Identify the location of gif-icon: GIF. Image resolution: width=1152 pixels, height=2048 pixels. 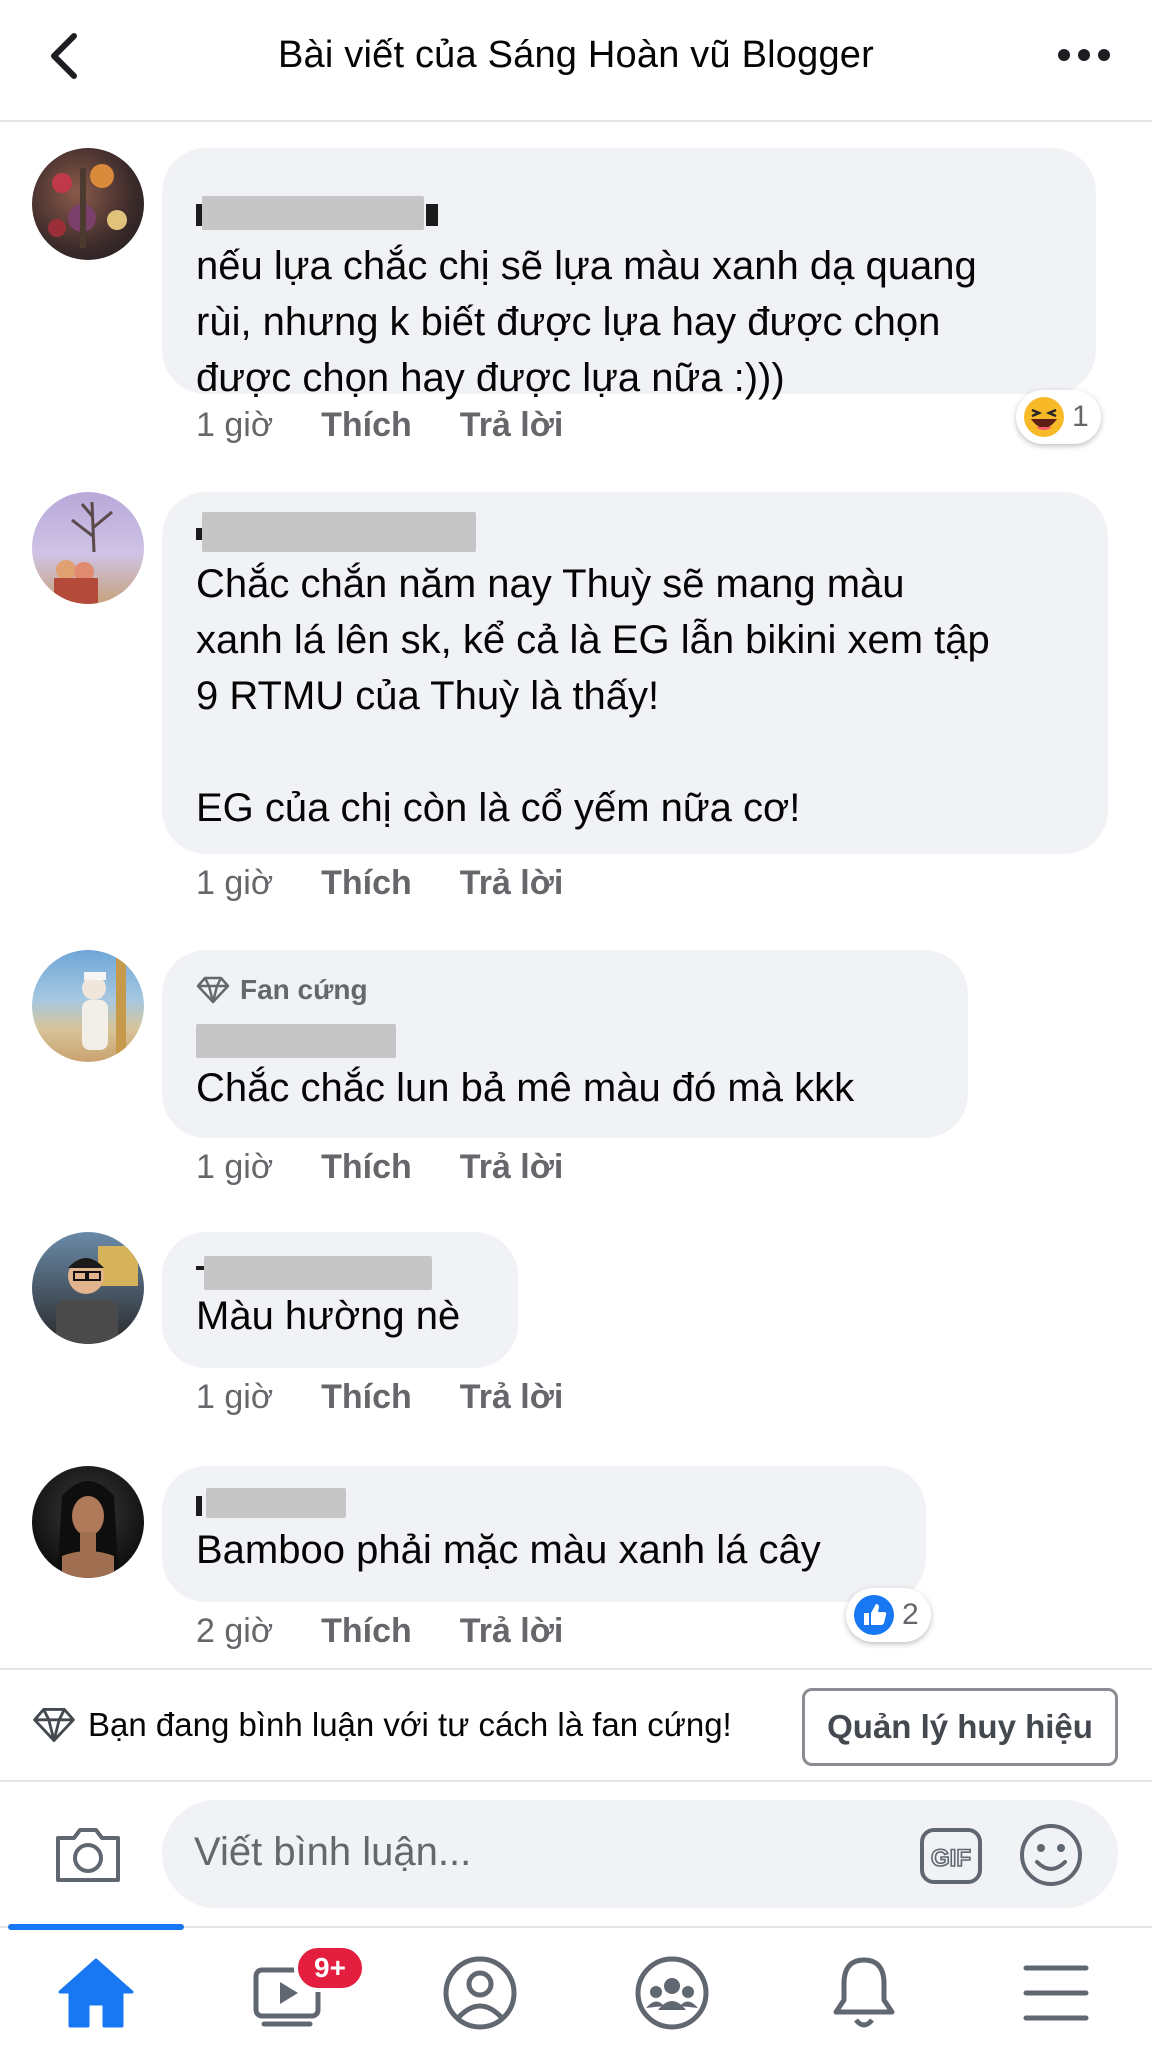
(951, 1856).